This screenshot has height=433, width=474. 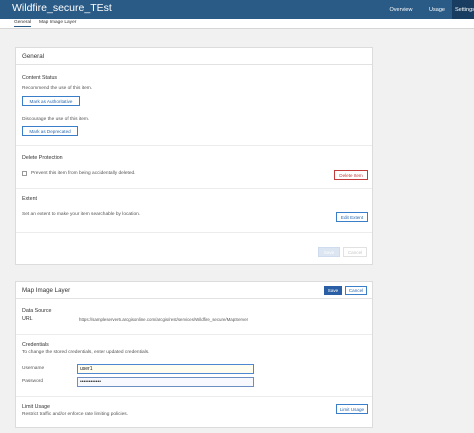 I want to click on delete-protection-checkbox, so click(x=24, y=173).